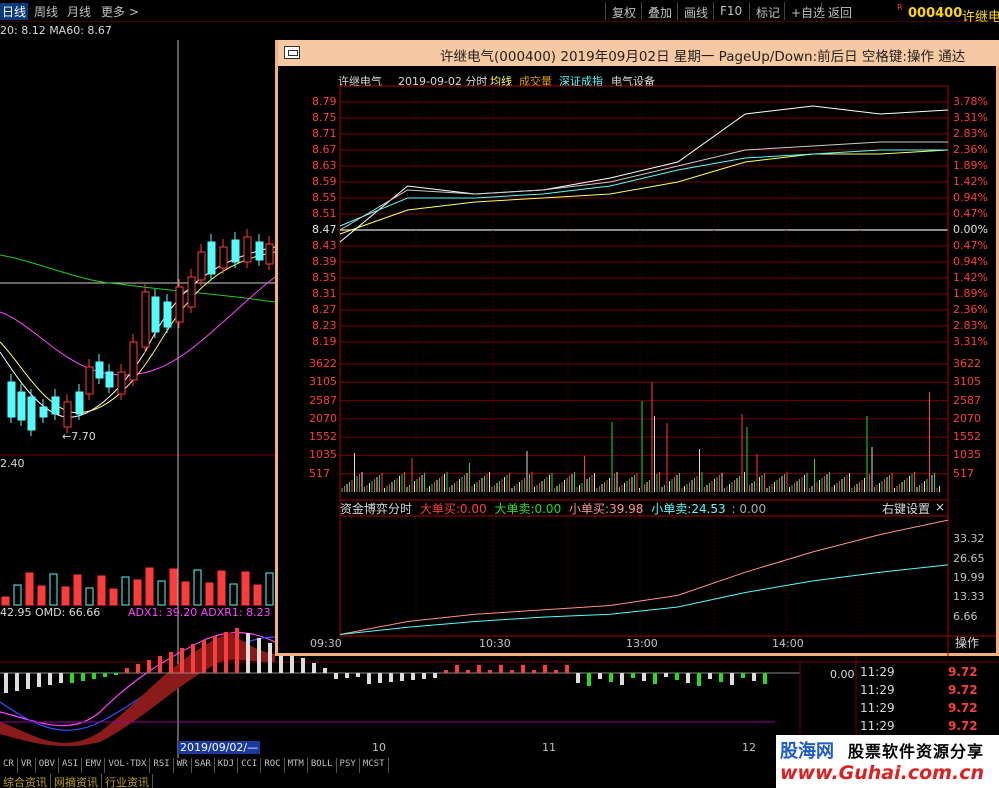 This screenshot has height=788, width=999. Describe the element at coordinates (94, 765) in the screenshot. I see `indicator-tab: EMV` at that location.